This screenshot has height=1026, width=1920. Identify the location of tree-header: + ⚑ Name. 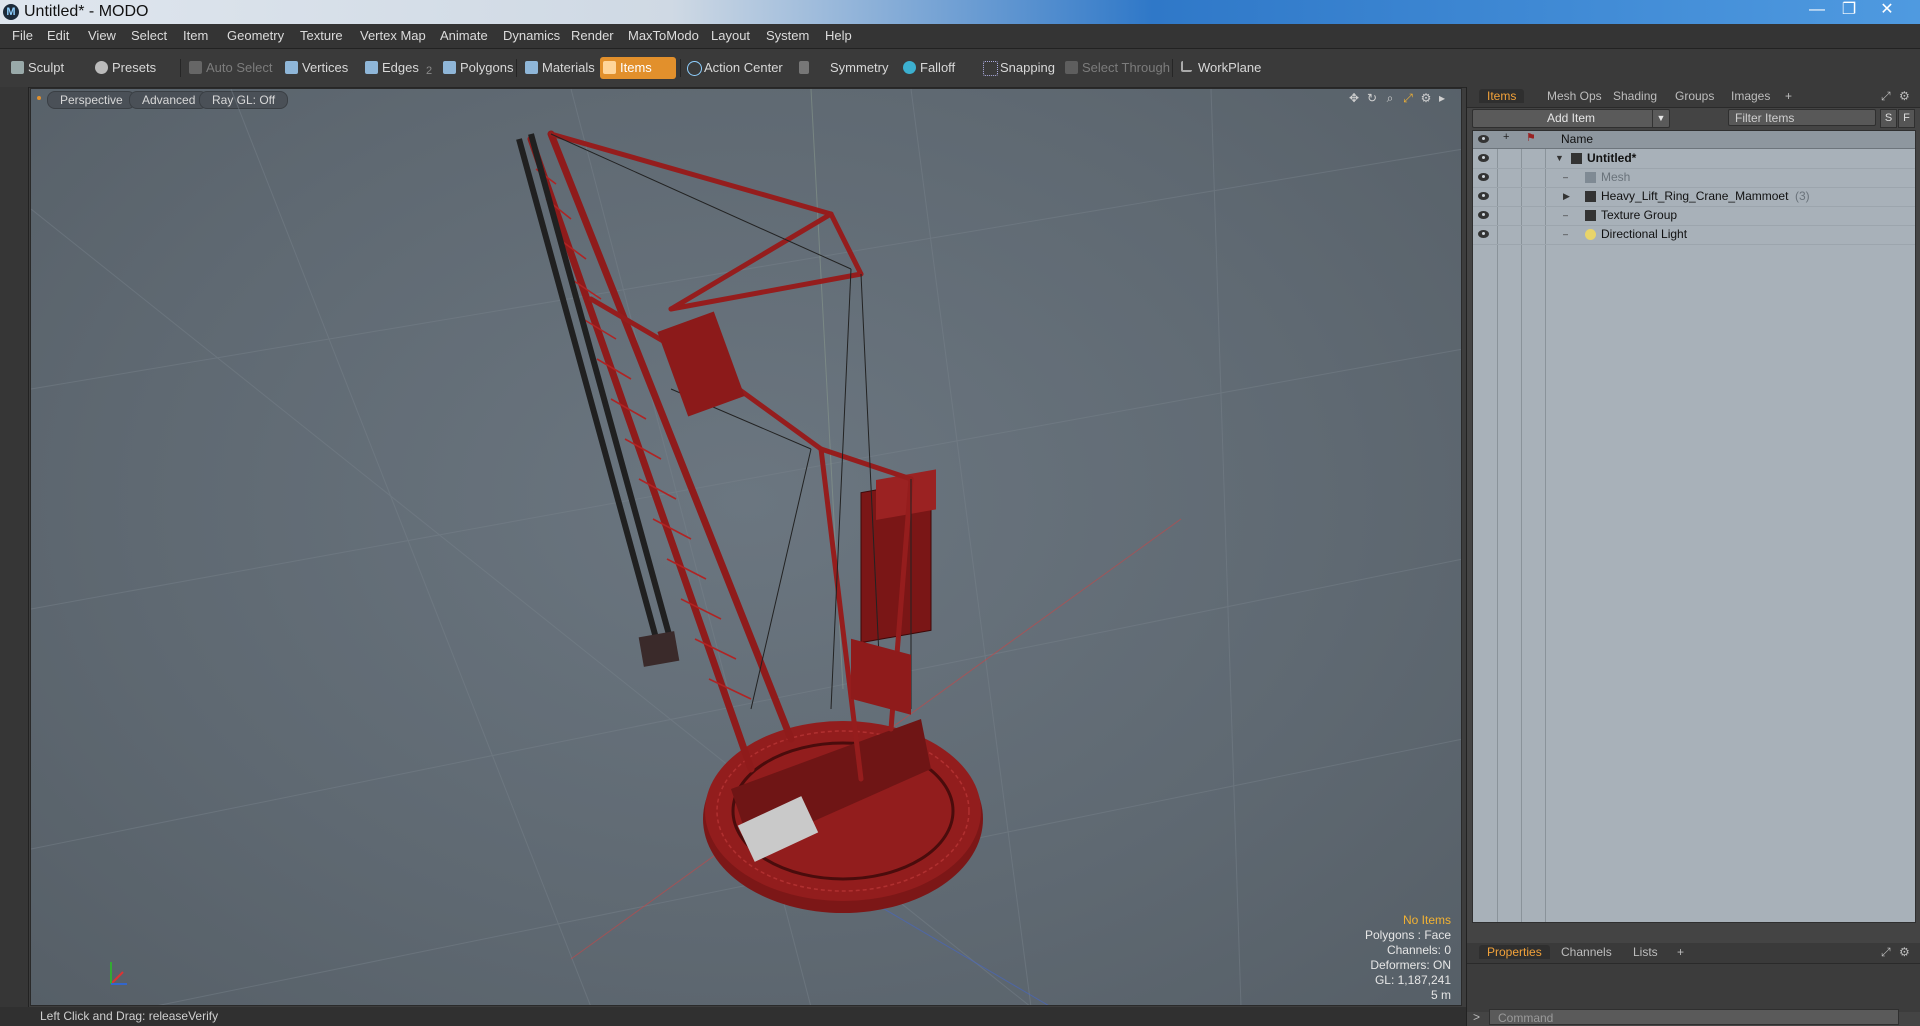
(1694, 140).